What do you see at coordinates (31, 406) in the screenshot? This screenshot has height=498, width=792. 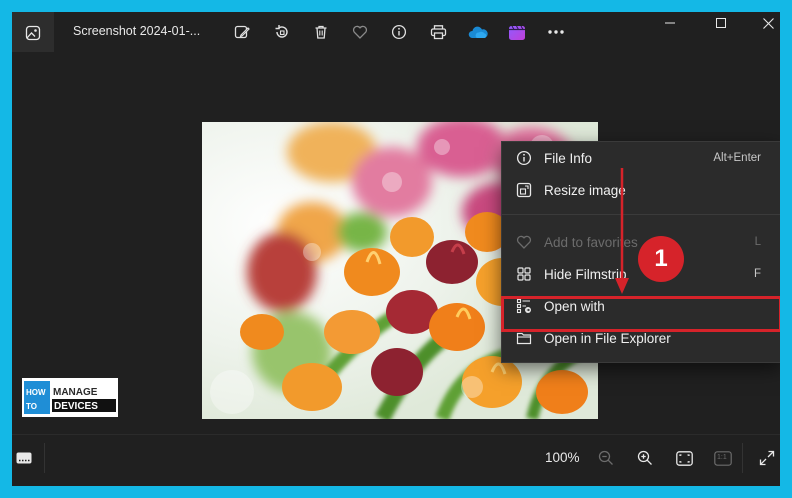 I see `svg-text: TO` at bounding box center [31, 406].